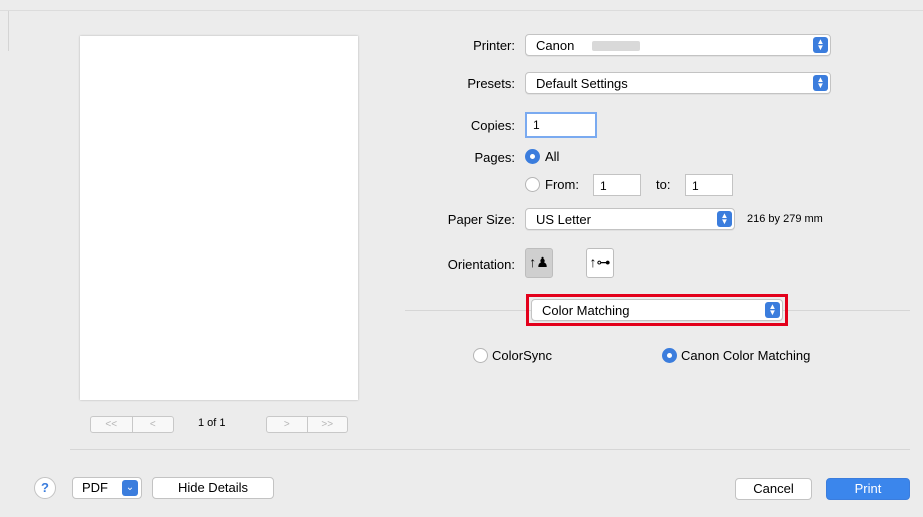 This screenshot has height=517, width=923. Describe the element at coordinates (522, 355) in the screenshot. I see `colorsync-label: ColorSync` at that location.